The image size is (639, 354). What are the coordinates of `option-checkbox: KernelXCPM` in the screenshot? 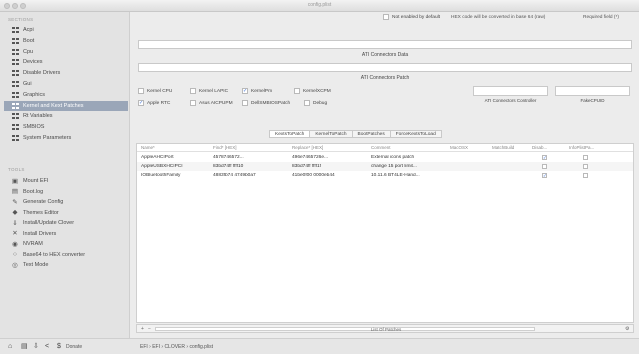 It's located at (312, 91).